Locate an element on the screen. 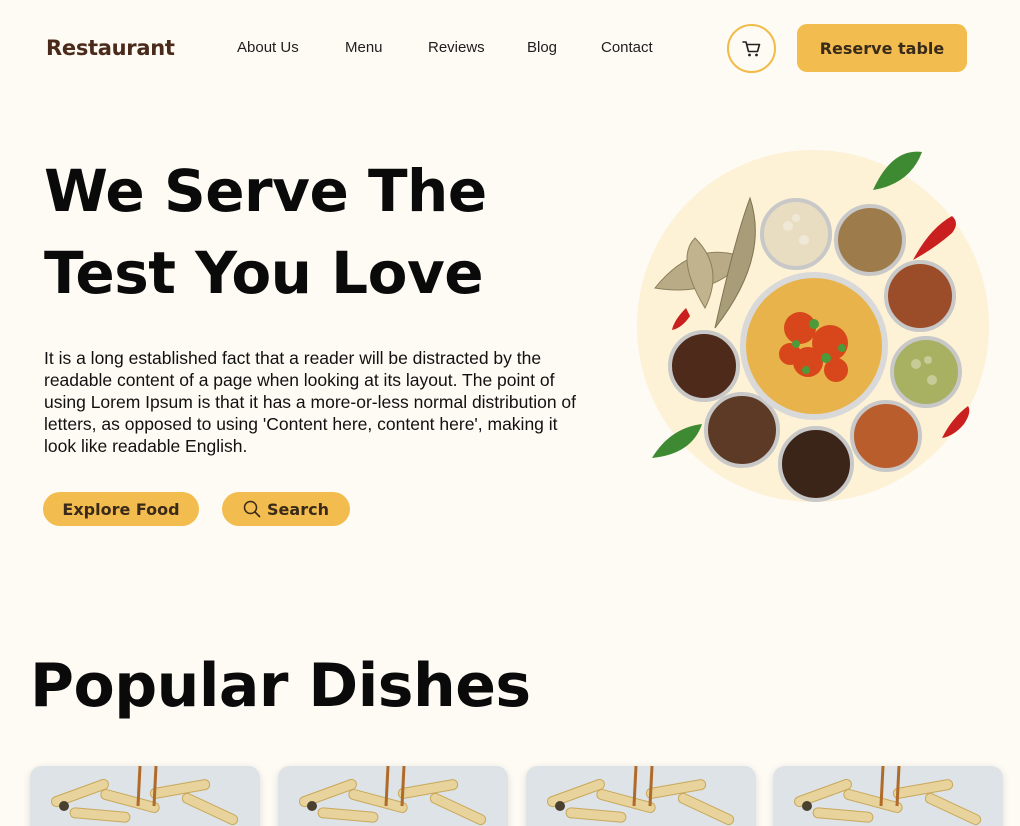  explore-food-button: Explore Food is located at coordinates (121, 509).